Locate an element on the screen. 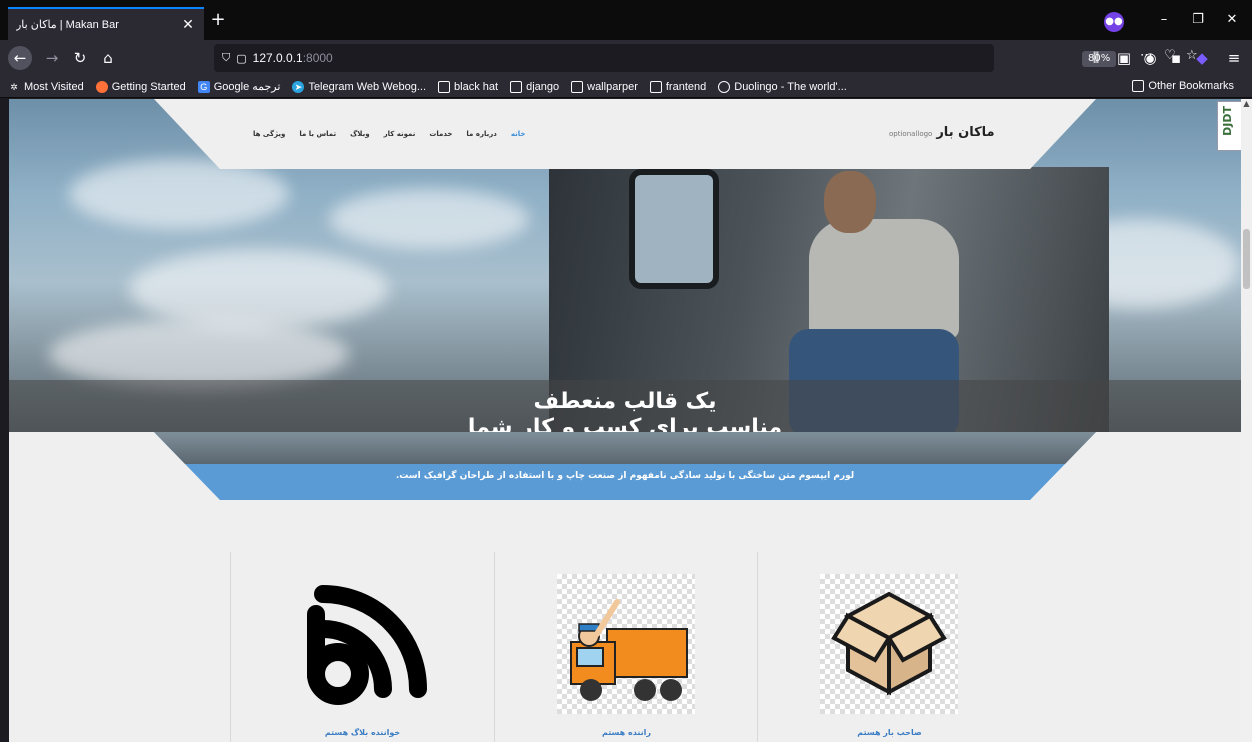 This screenshot has width=1252, height=742. card-label: خواننده بلاگ هستم is located at coordinates (362, 732).